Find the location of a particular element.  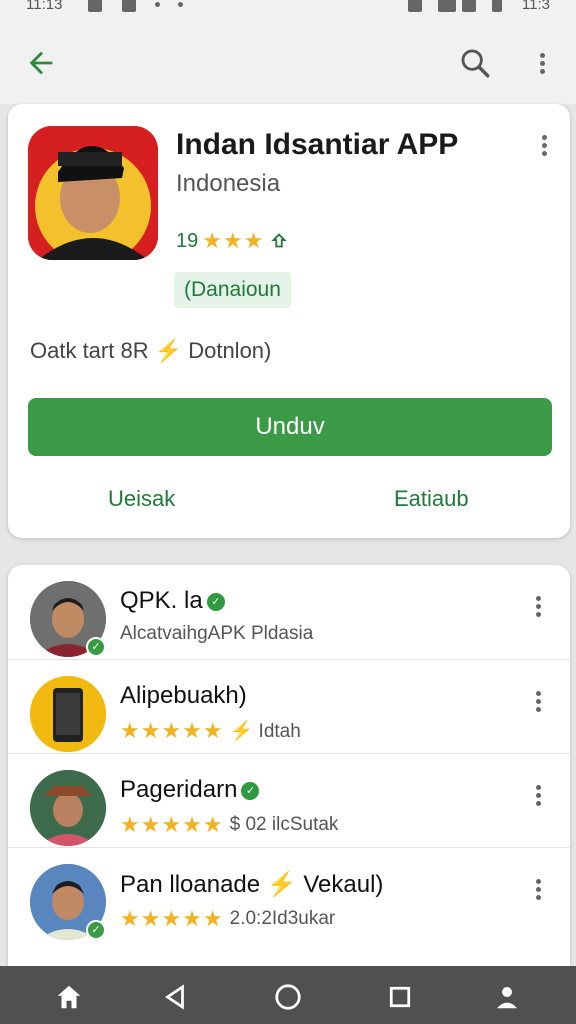

list-item-title: Pan lloanade ⚡ Vekaul) is located at coordinates (252, 884).